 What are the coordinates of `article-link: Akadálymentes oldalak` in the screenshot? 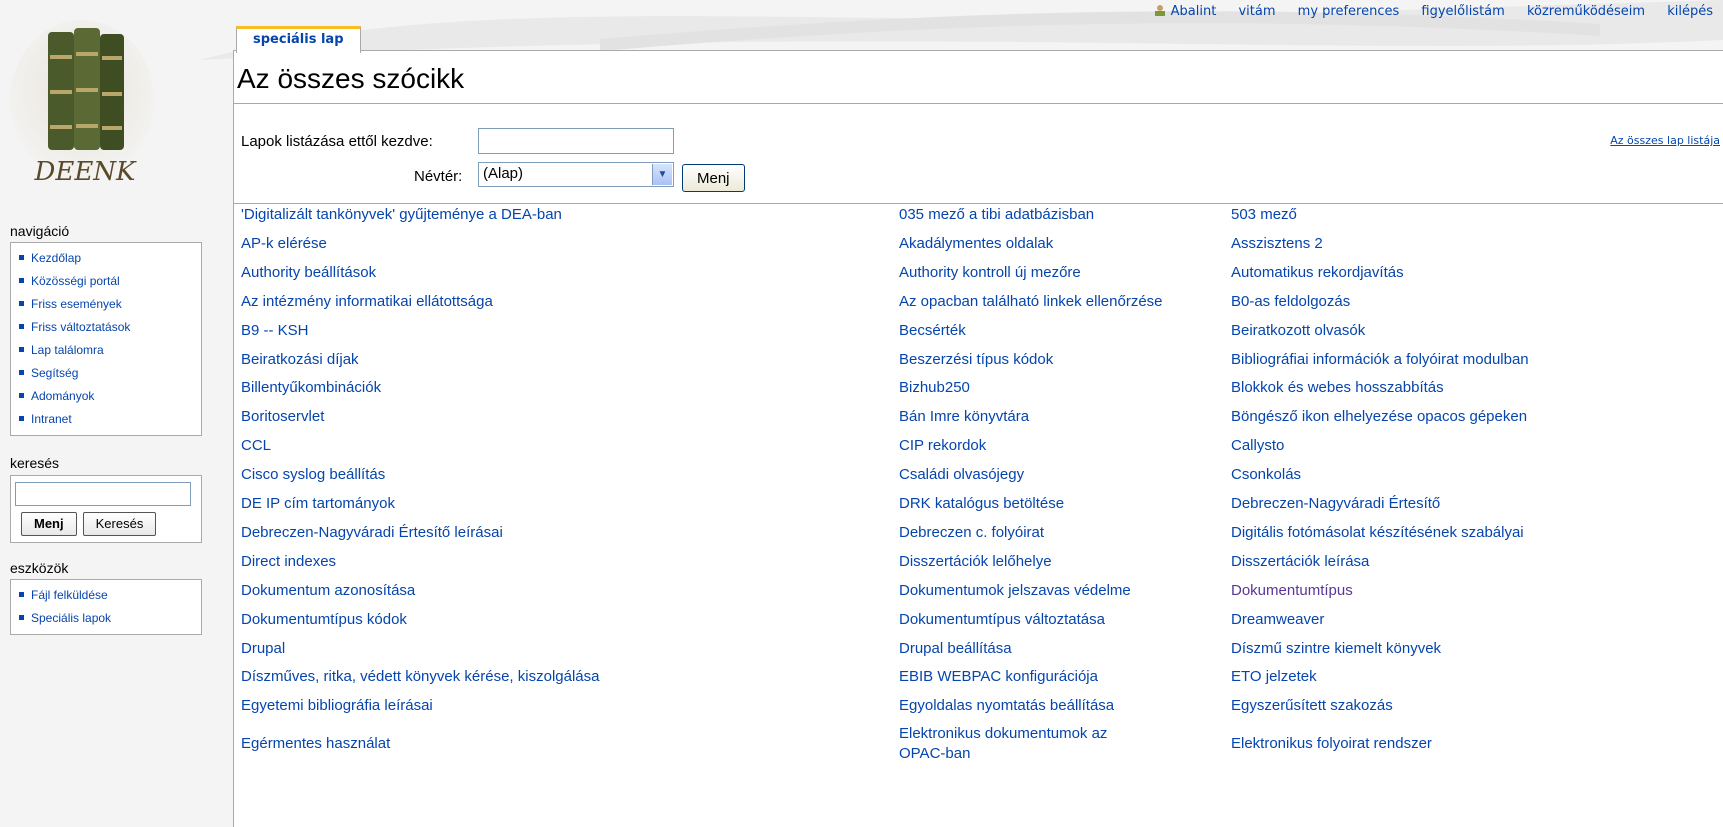 It's located at (976, 244).